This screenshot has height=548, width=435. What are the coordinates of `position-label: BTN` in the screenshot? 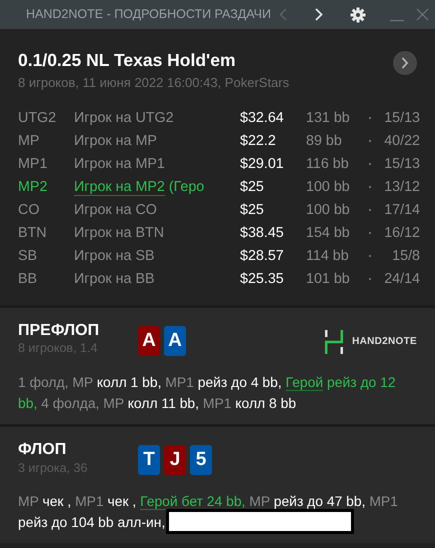 It's located at (33, 233).